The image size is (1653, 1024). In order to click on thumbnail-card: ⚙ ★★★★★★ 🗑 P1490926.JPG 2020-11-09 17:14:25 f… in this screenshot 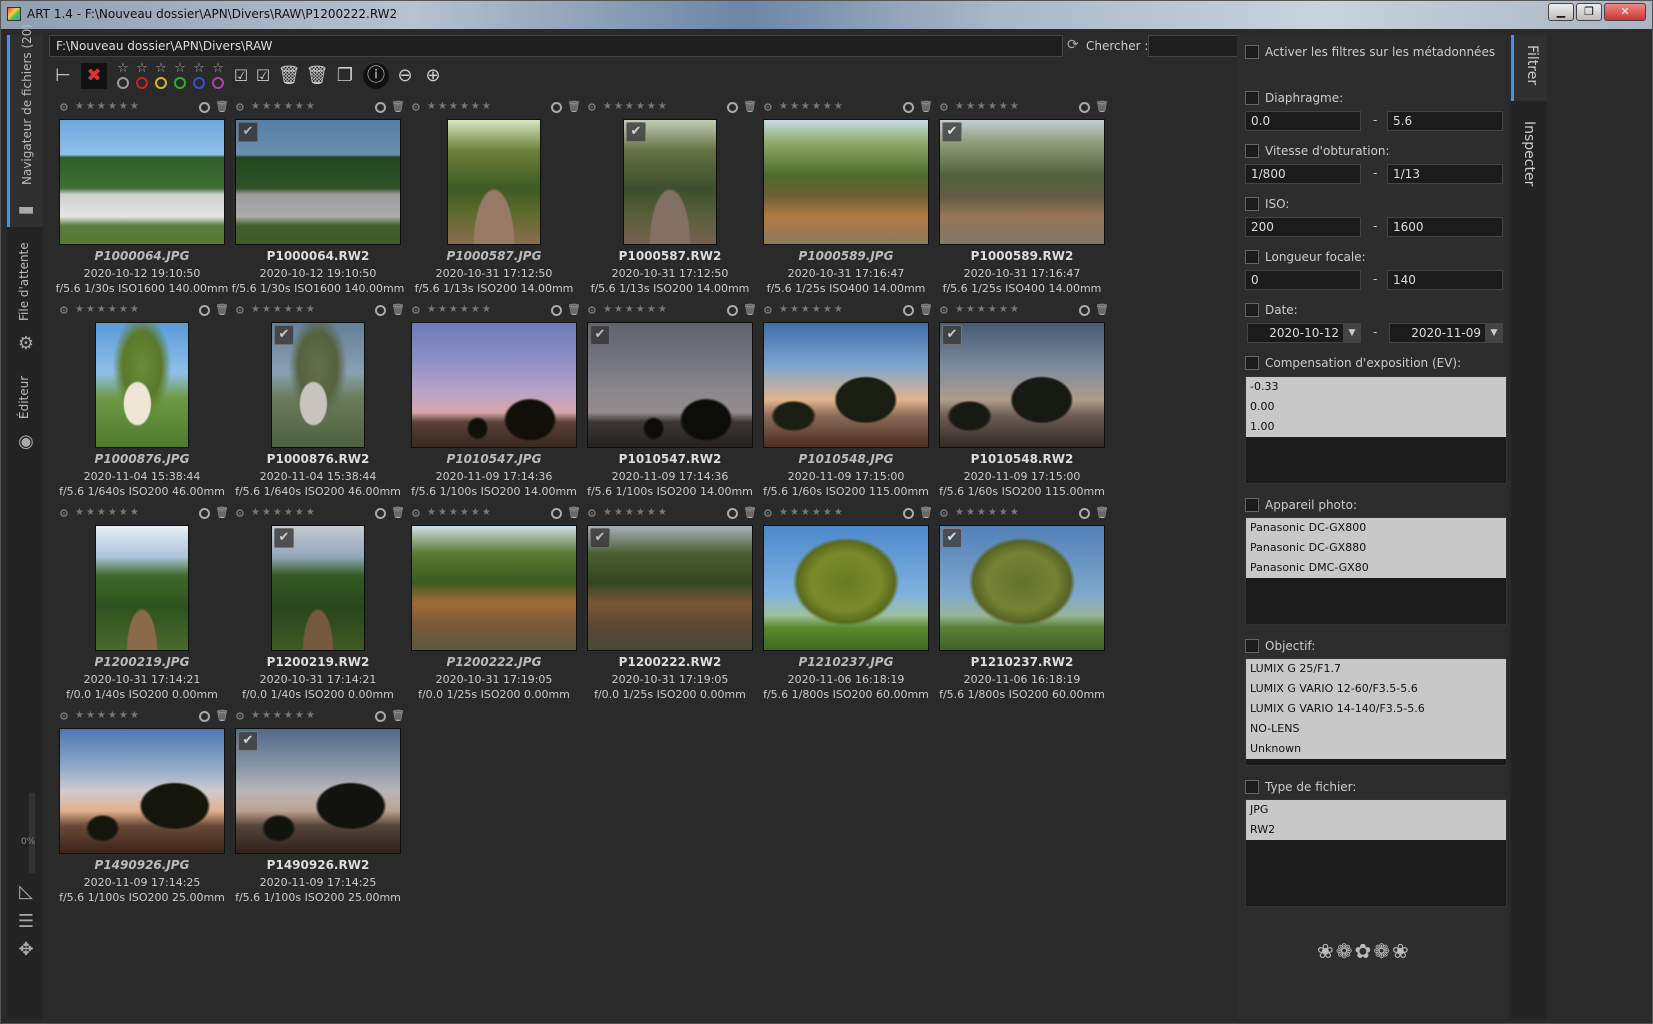, I will do `click(142, 810)`.